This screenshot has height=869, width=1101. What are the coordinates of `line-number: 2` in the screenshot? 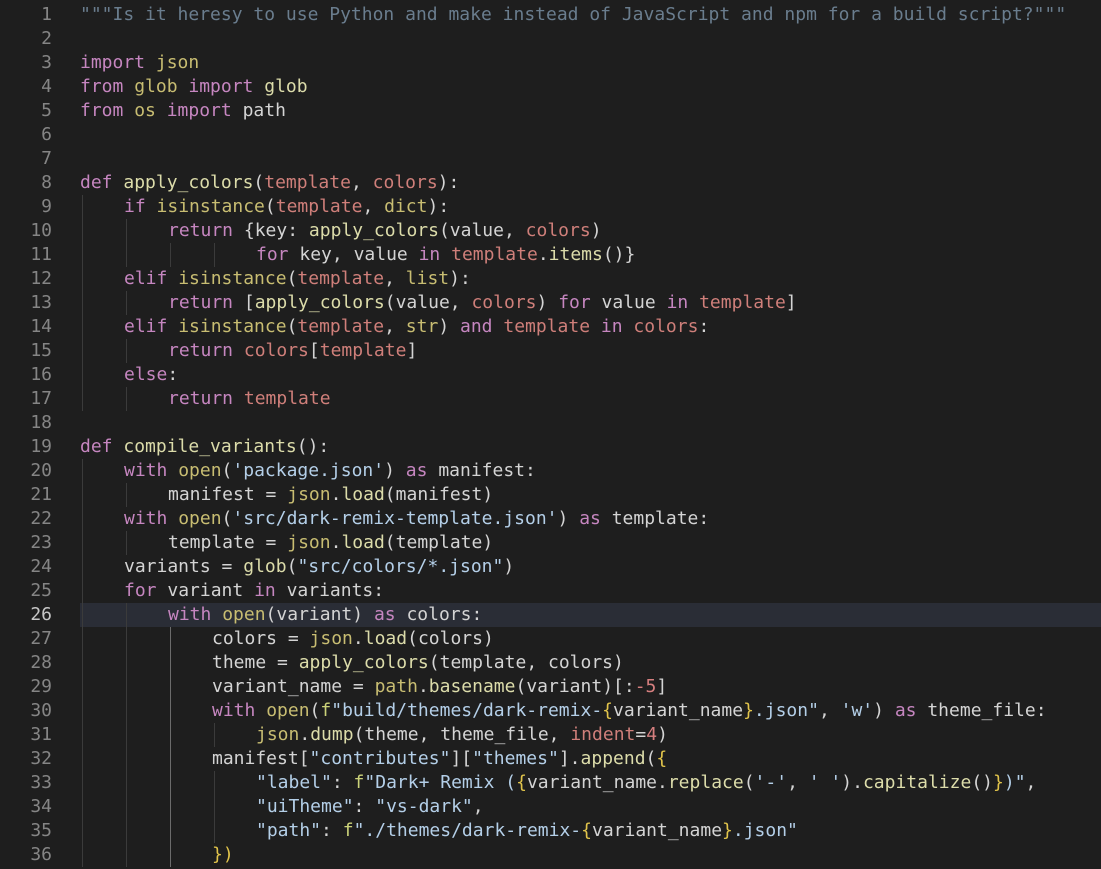 It's located at (26, 39).